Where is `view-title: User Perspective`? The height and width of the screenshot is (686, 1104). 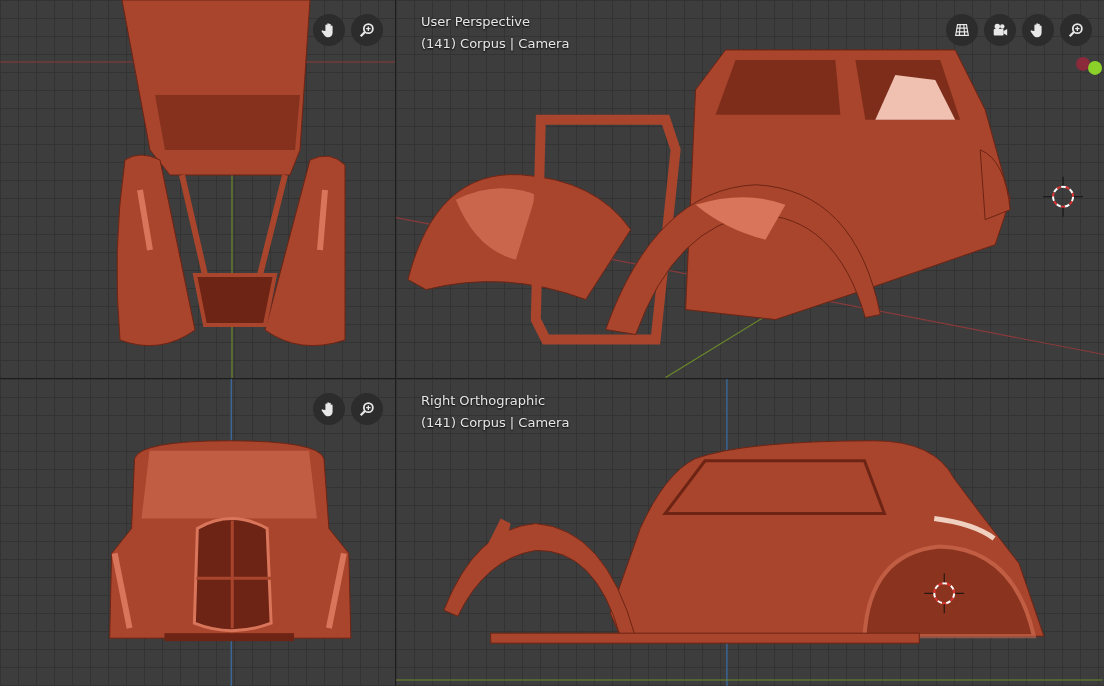 view-title: User Perspective is located at coordinates (476, 21).